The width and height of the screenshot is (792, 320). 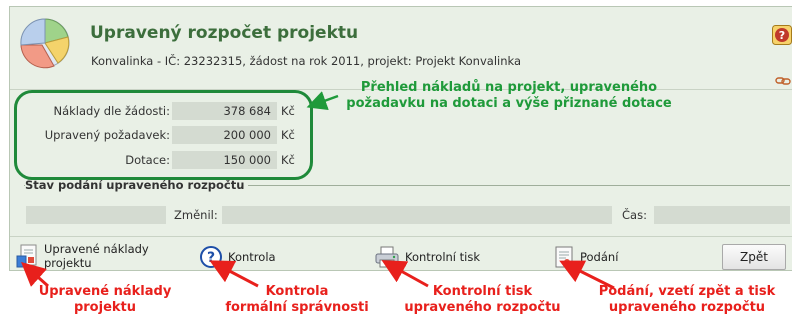 What do you see at coordinates (224, 33) in the screenshot?
I see `page-title: Upravený rozpočet projektu` at bounding box center [224, 33].